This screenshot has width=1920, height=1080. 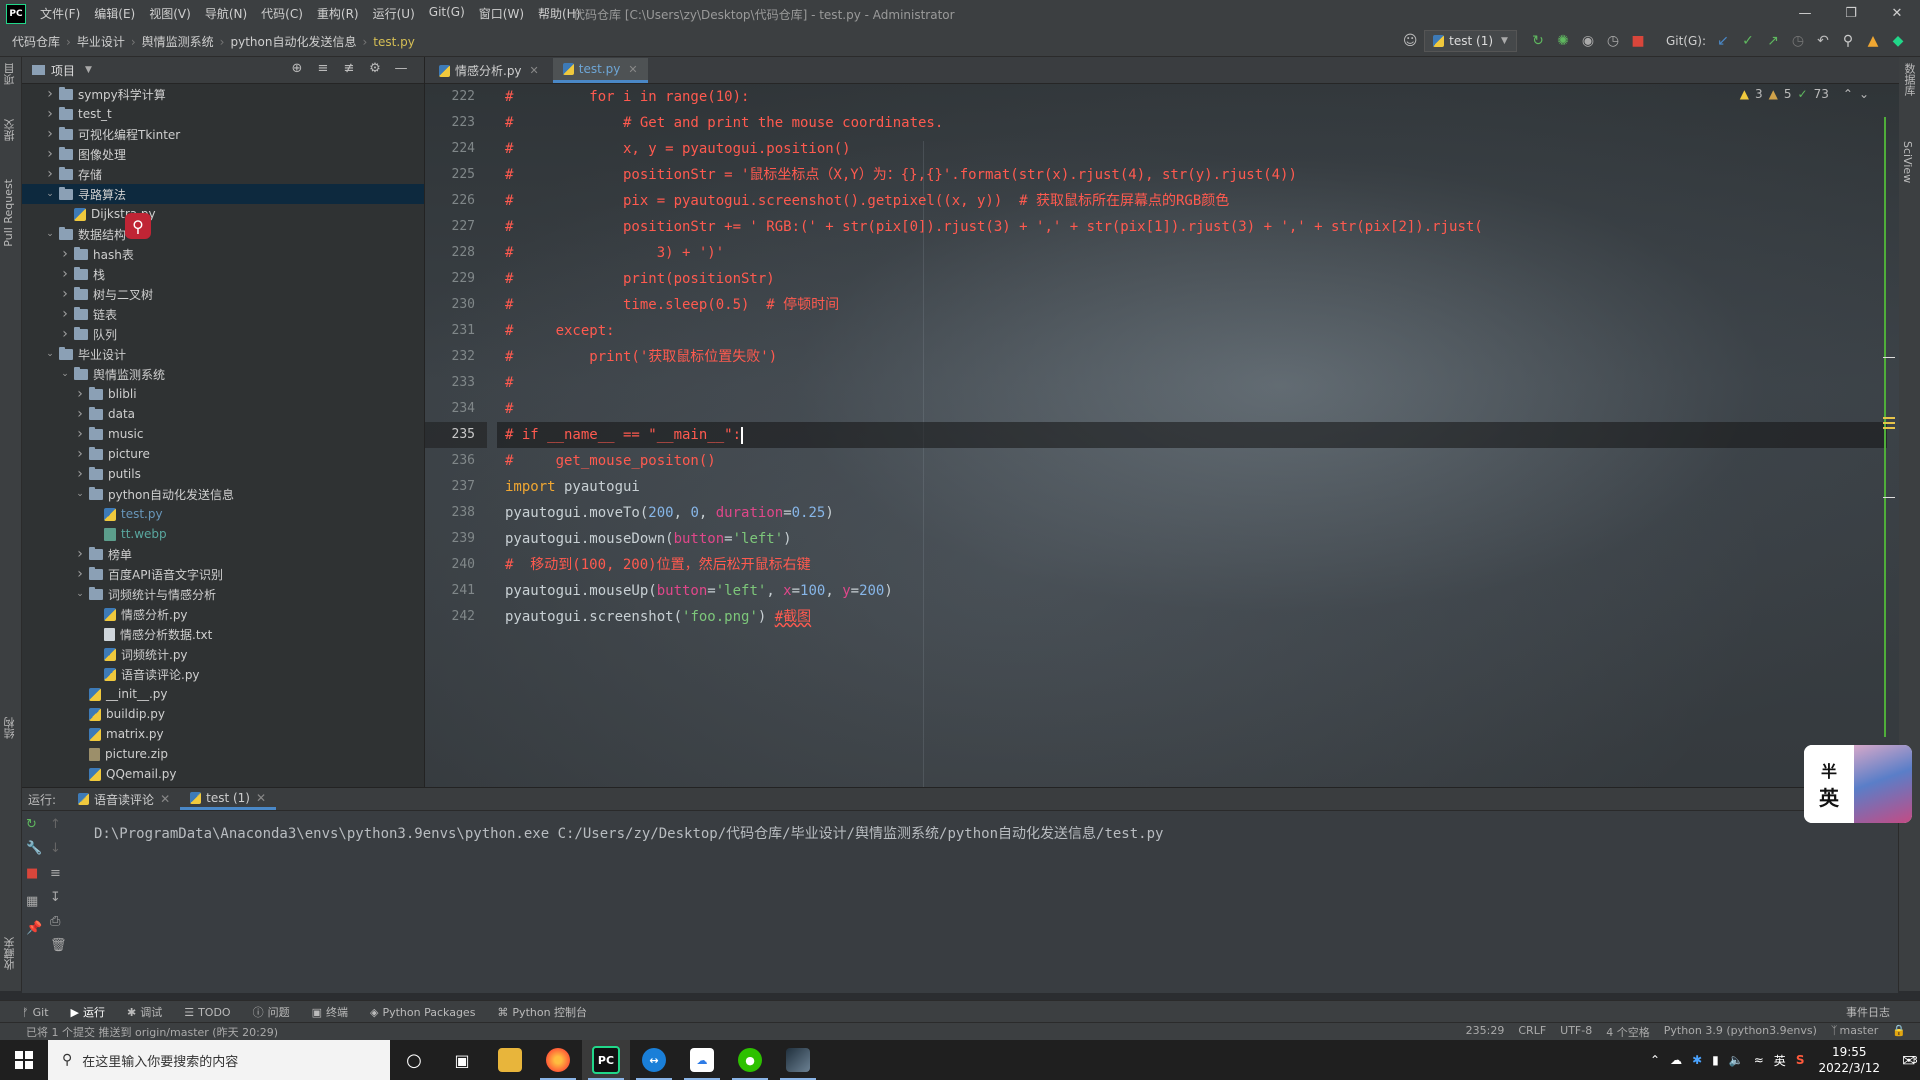 I want to click on tree-item: › putils, so click(x=223, y=474).